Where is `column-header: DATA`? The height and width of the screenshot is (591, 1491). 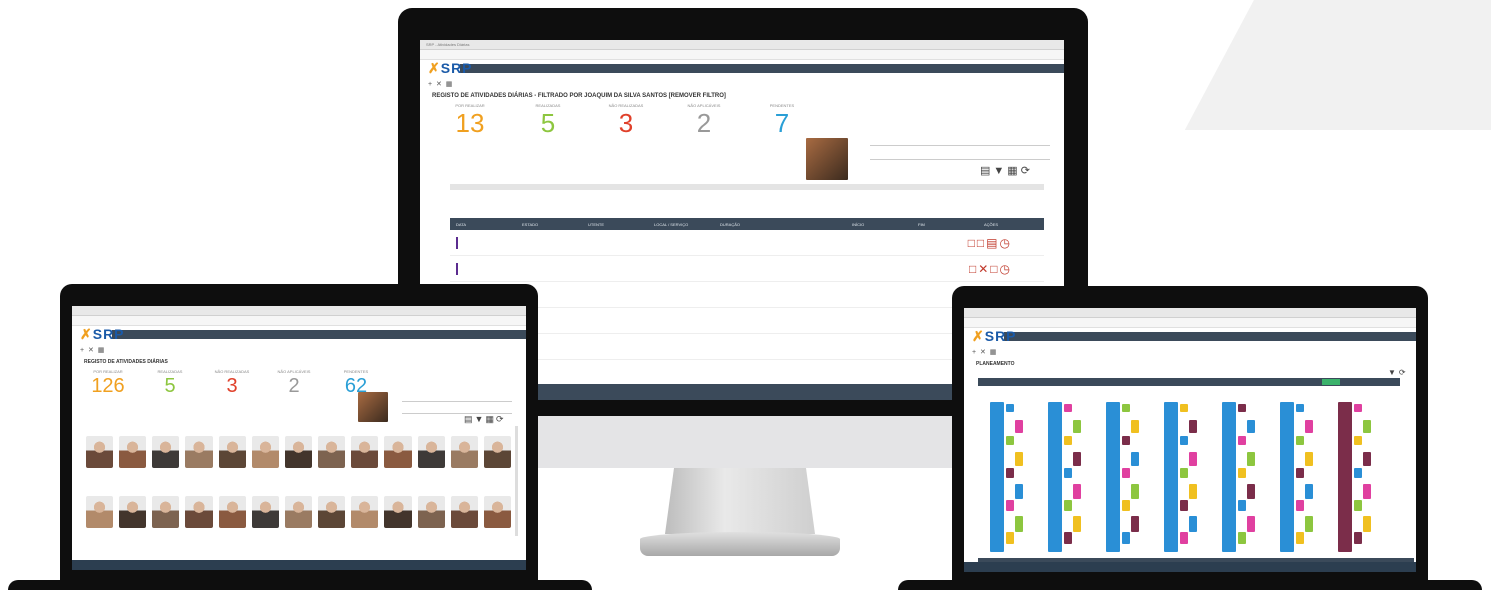
column-header: DATA is located at coordinates (483, 224).